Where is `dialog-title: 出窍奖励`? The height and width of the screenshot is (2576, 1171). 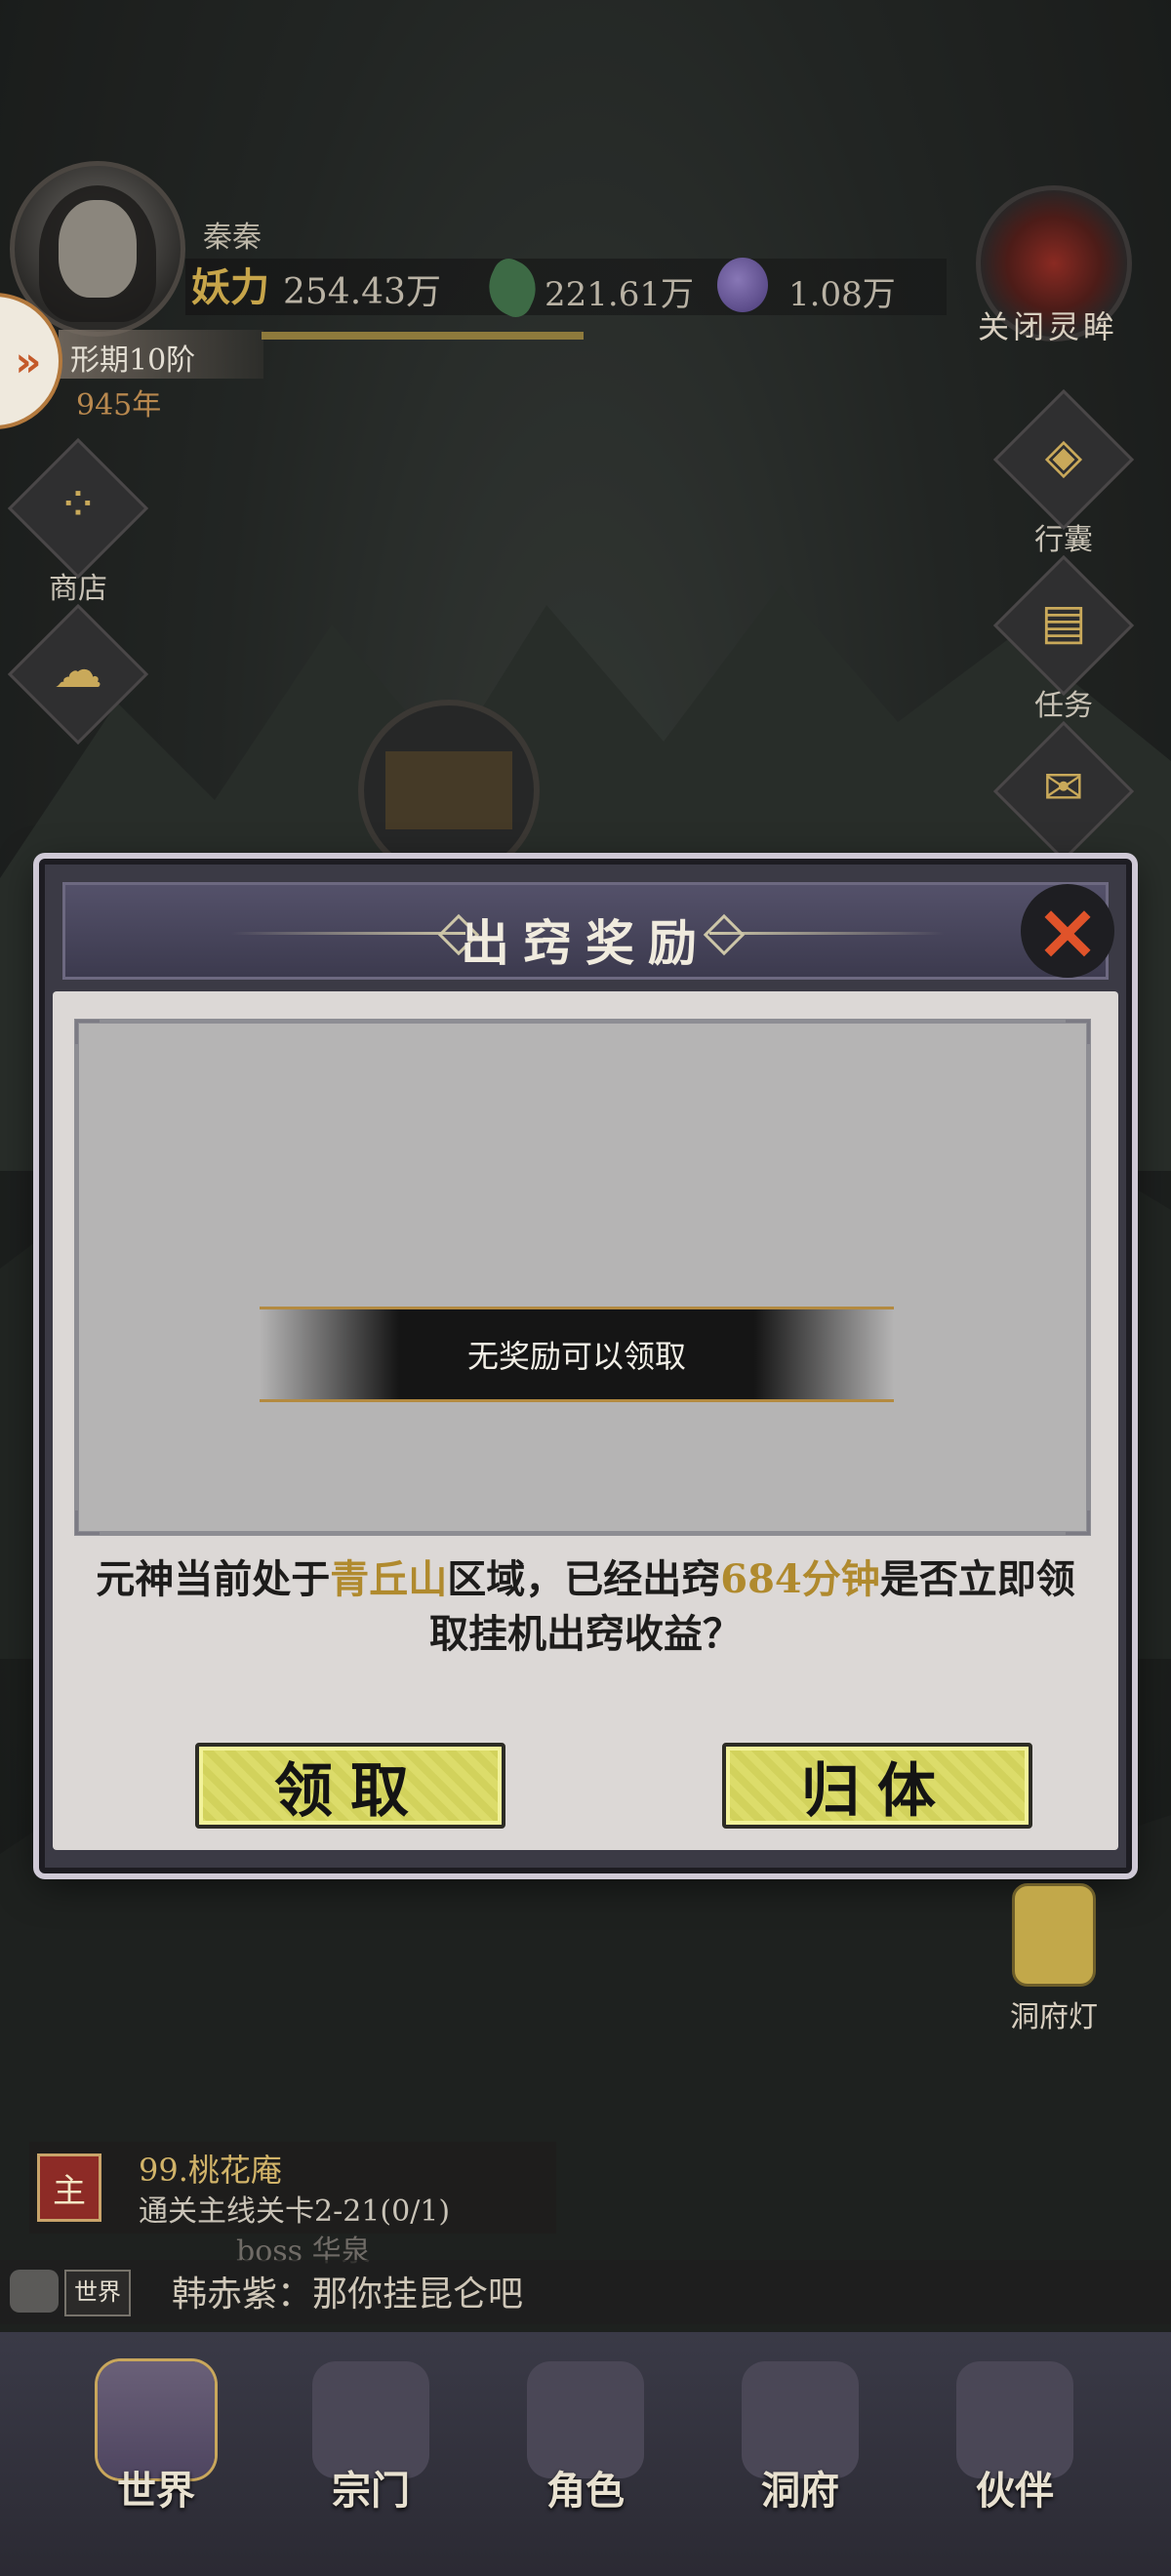 dialog-title: 出窍奖励 is located at coordinates (585, 943).